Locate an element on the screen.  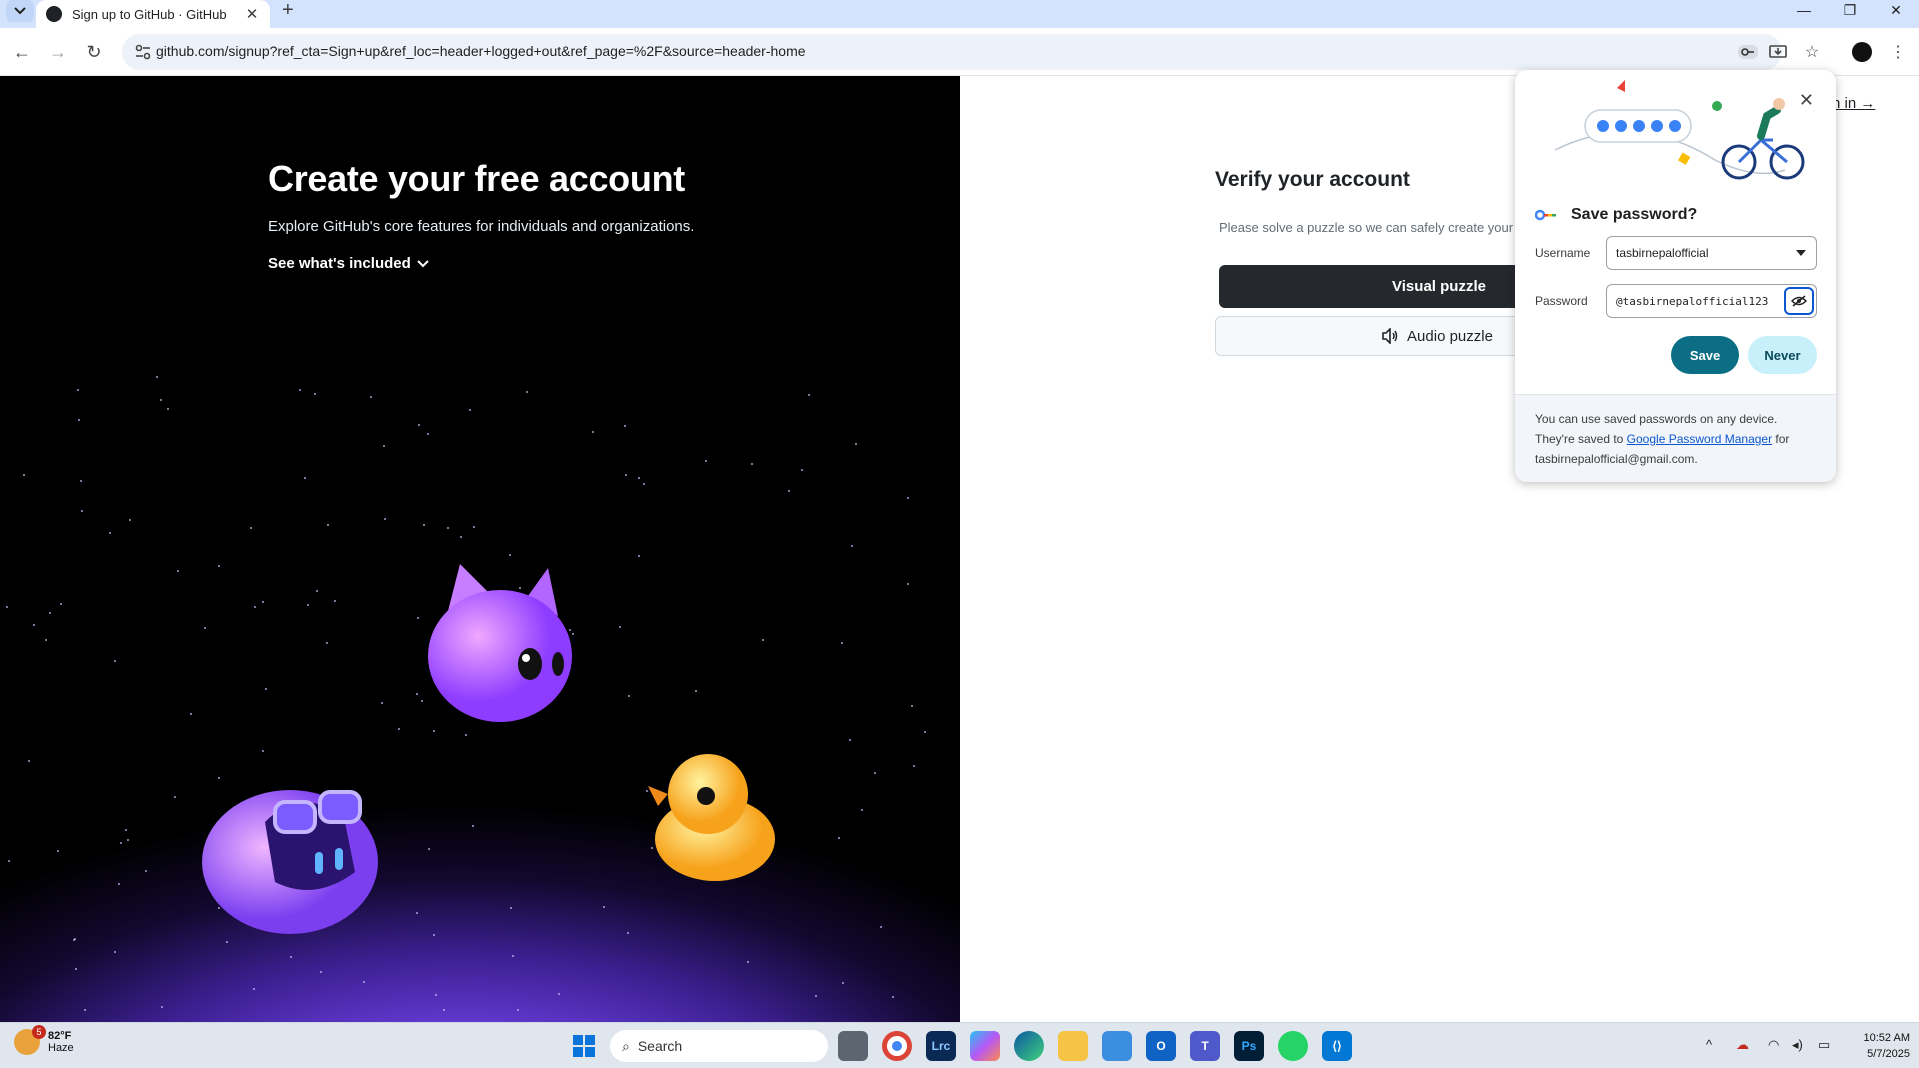
key-icon is located at coordinates (1748, 52).